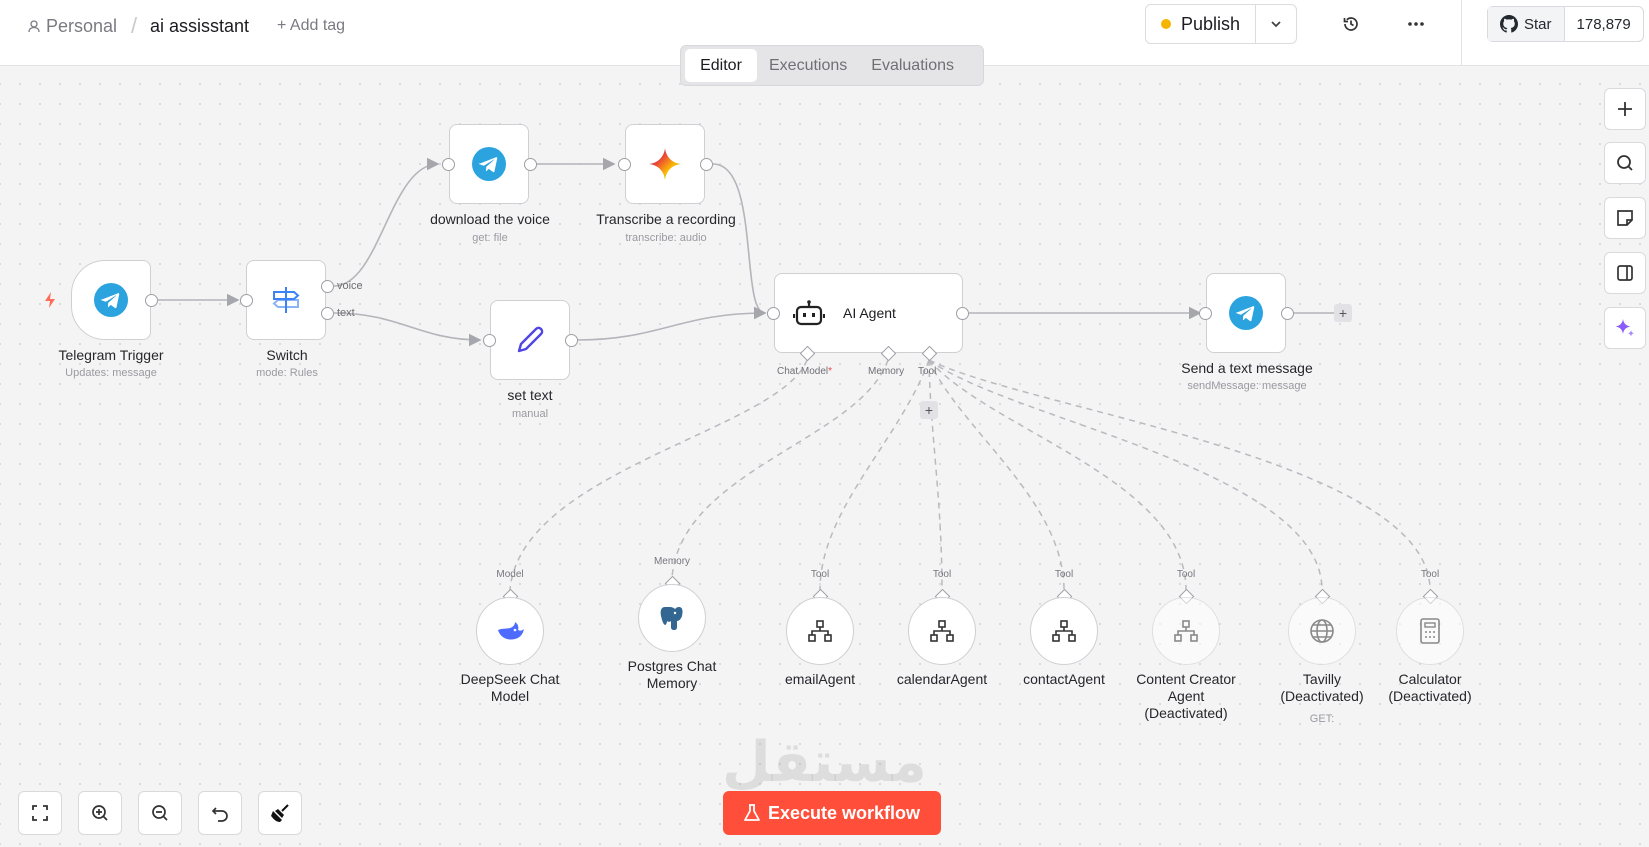 This screenshot has width=1649, height=847. Describe the element at coordinates (886, 371) in the screenshot. I see `port-label-memory: Memory` at that location.